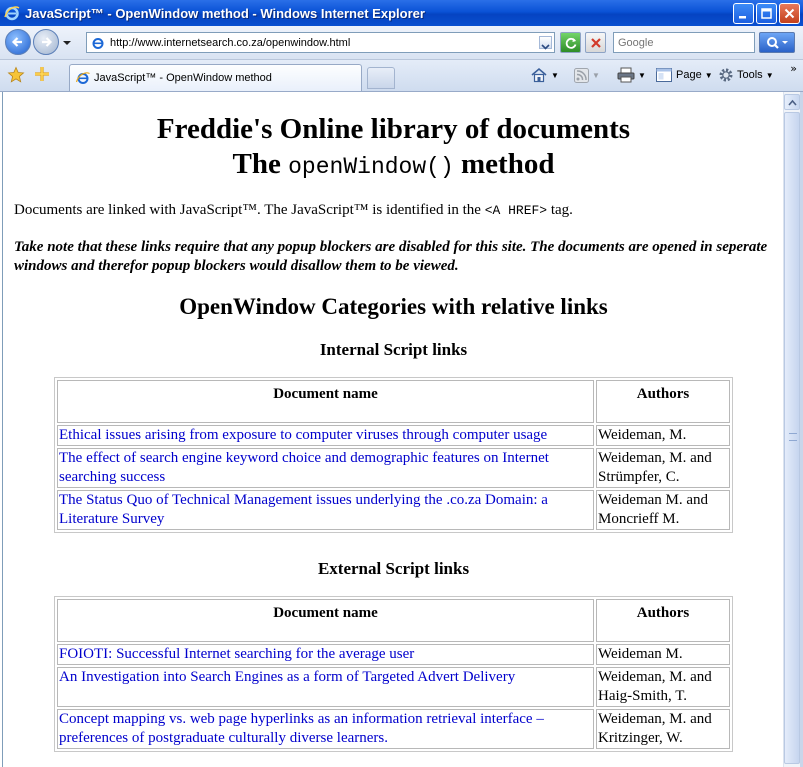 The image size is (803, 767). What do you see at coordinates (393, 129) in the screenshot?
I see `page-title: Freddie's Online library of documents` at bounding box center [393, 129].